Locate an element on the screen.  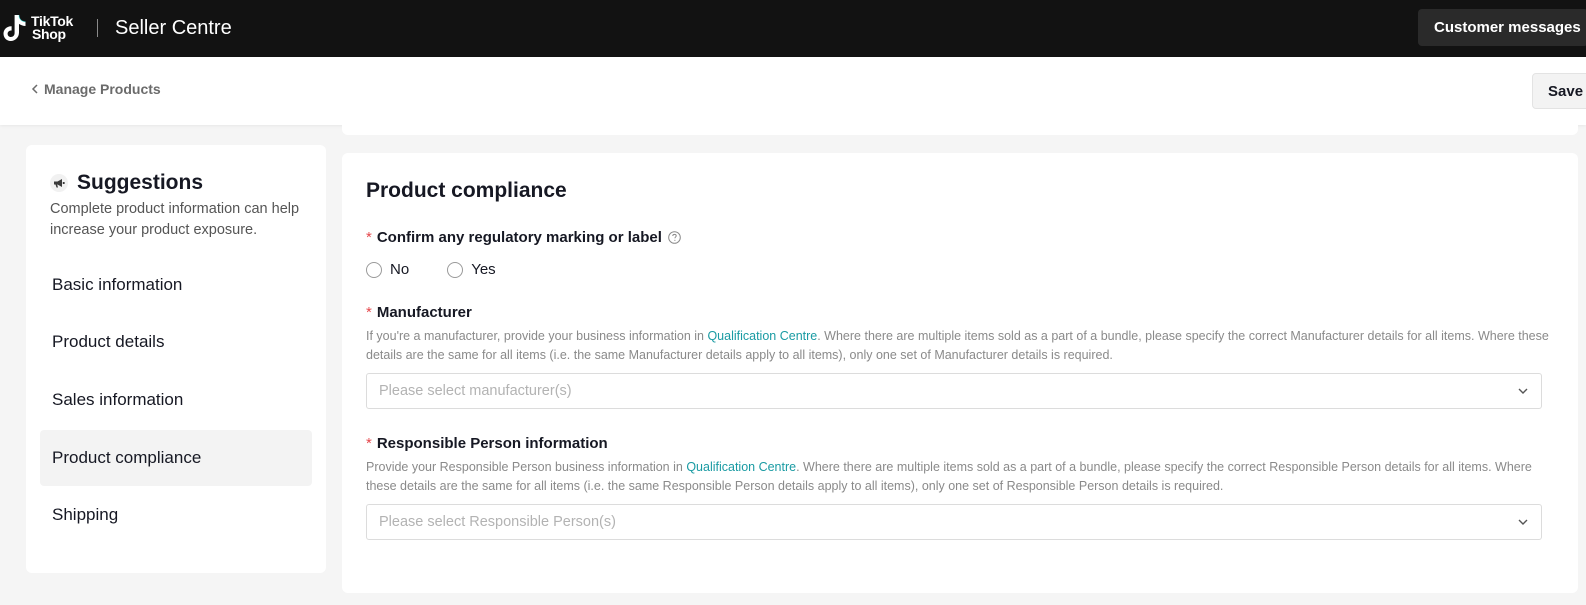
radio-option-yes: Yes is located at coordinates (471, 269).